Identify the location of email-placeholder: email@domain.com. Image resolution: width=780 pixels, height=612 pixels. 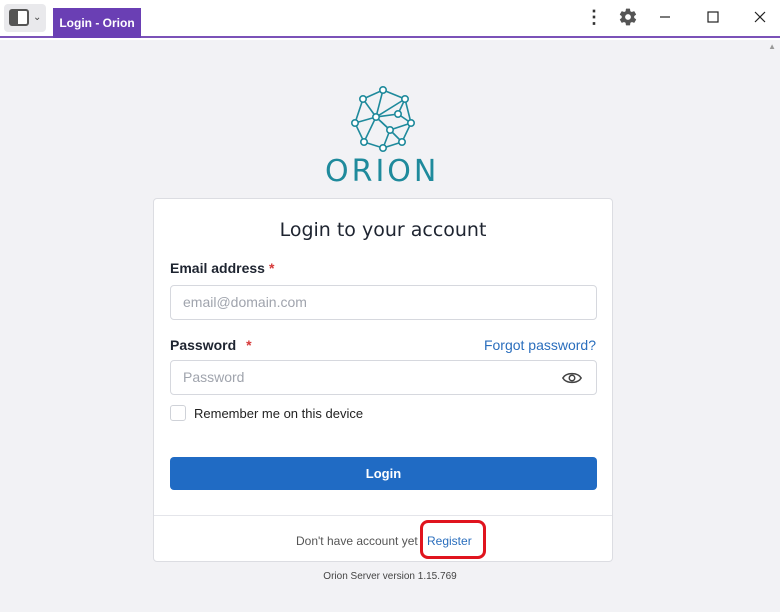
(245, 302).